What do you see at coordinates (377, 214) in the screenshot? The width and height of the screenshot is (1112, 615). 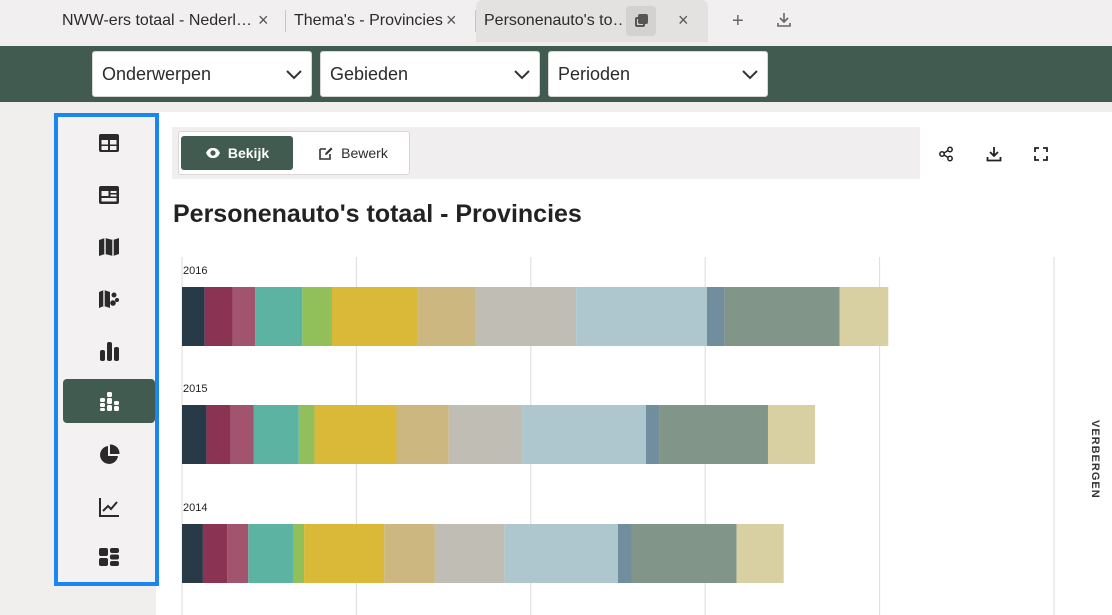 I see `page-title: Personenauto's totaal - Provincies` at bounding box center [377, 214].